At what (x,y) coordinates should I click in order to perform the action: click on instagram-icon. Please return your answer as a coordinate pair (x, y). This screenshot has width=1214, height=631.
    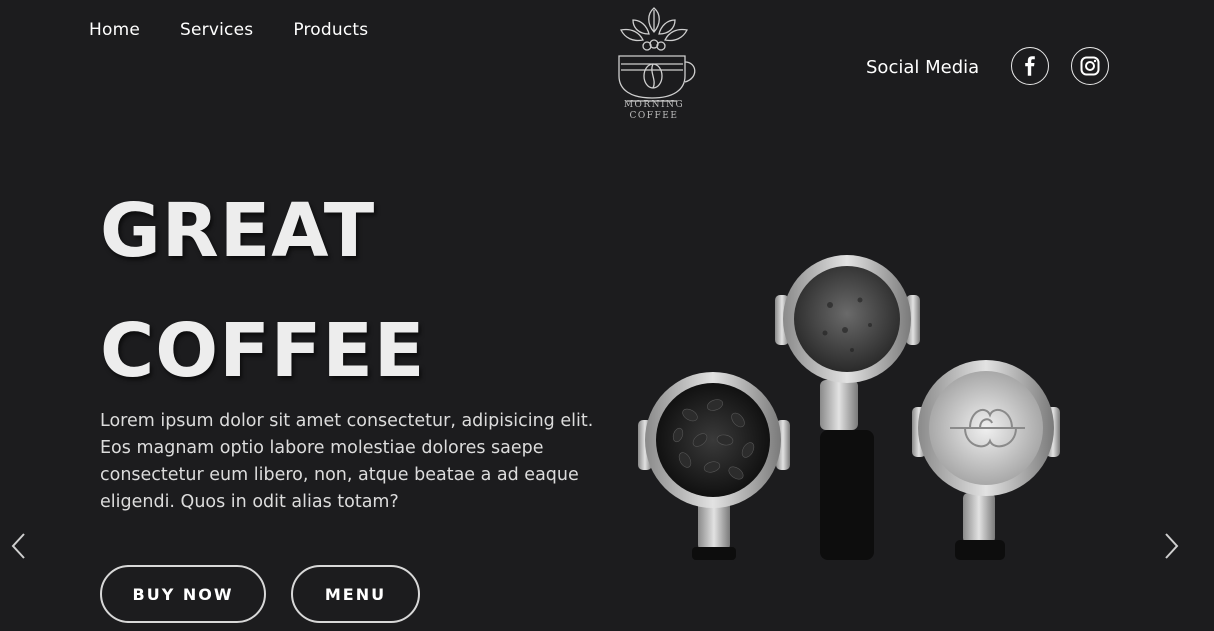
    Looking at the image, I should click on (1090, 66).